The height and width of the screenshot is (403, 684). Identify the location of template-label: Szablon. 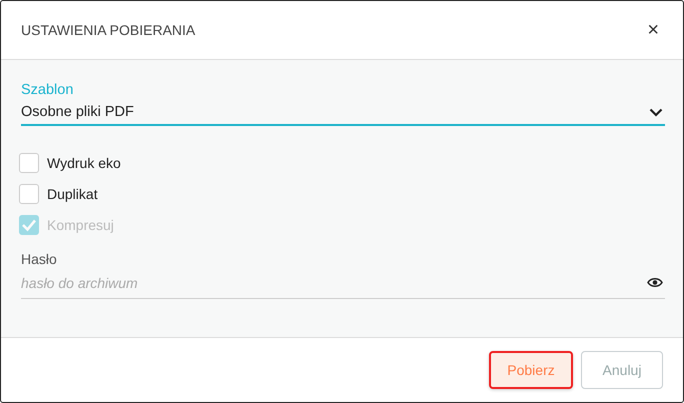
(47, 90).